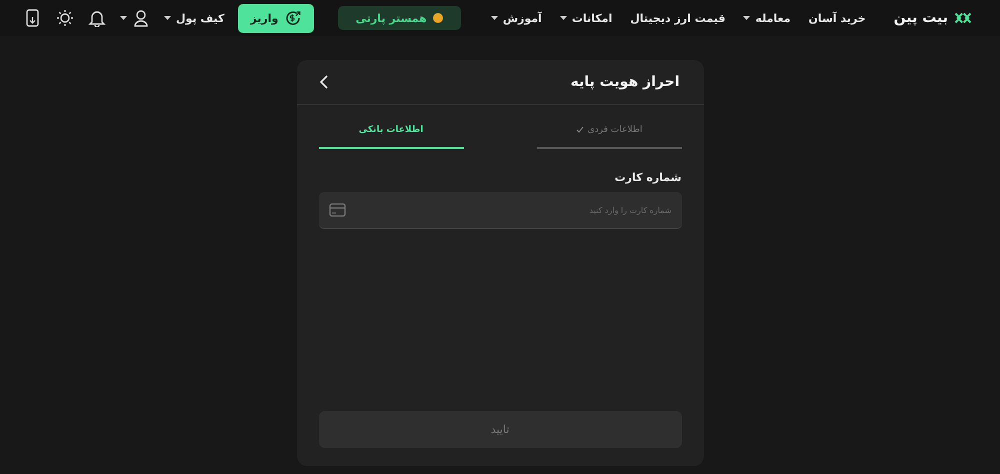 The width and height of the screenshot is (1000, 474). I want to click on user-menu, so click(135, 18).